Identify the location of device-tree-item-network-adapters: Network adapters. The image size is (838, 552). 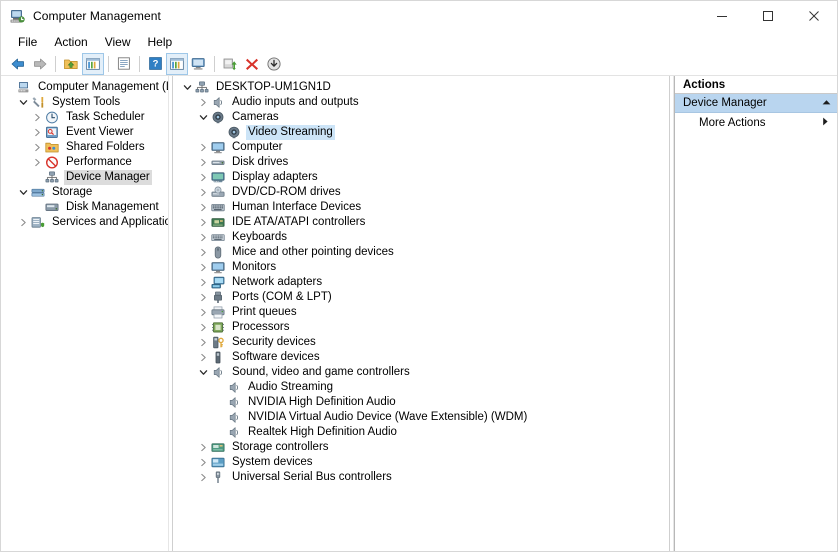
(421, 282).